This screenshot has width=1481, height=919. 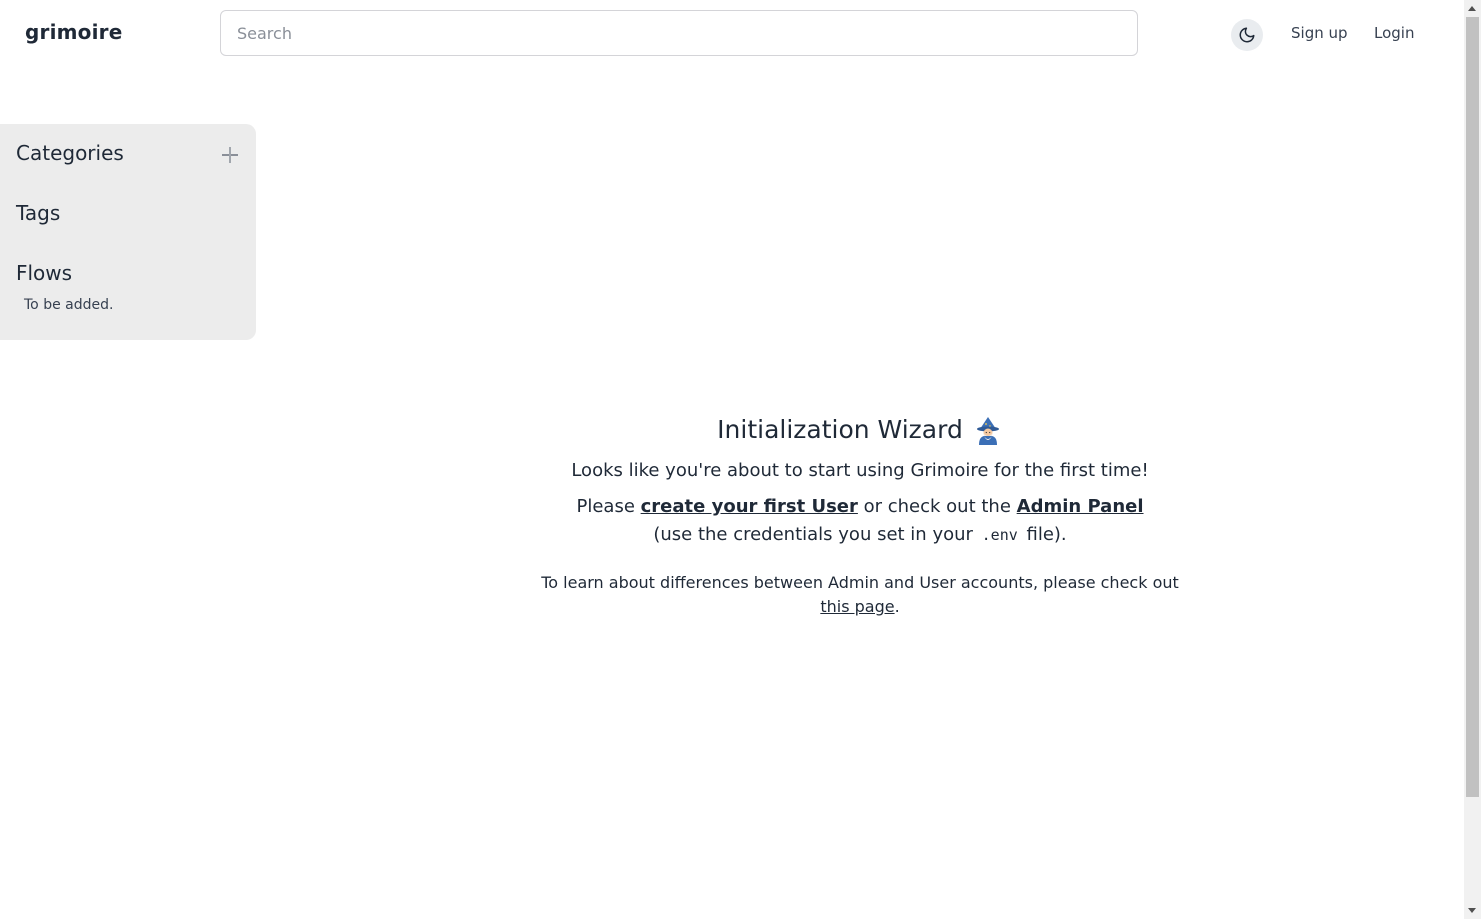 What do you see at coordinates (897, 606) in the screenshot?
I see `p3-end: .` at bounding box center [897, 606].